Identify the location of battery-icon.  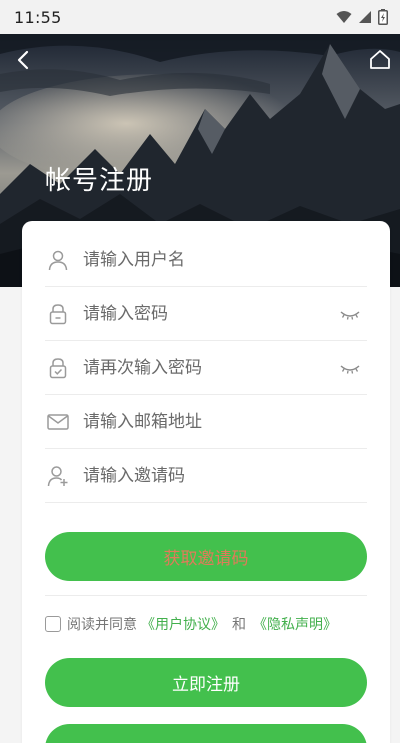
(383, 17).